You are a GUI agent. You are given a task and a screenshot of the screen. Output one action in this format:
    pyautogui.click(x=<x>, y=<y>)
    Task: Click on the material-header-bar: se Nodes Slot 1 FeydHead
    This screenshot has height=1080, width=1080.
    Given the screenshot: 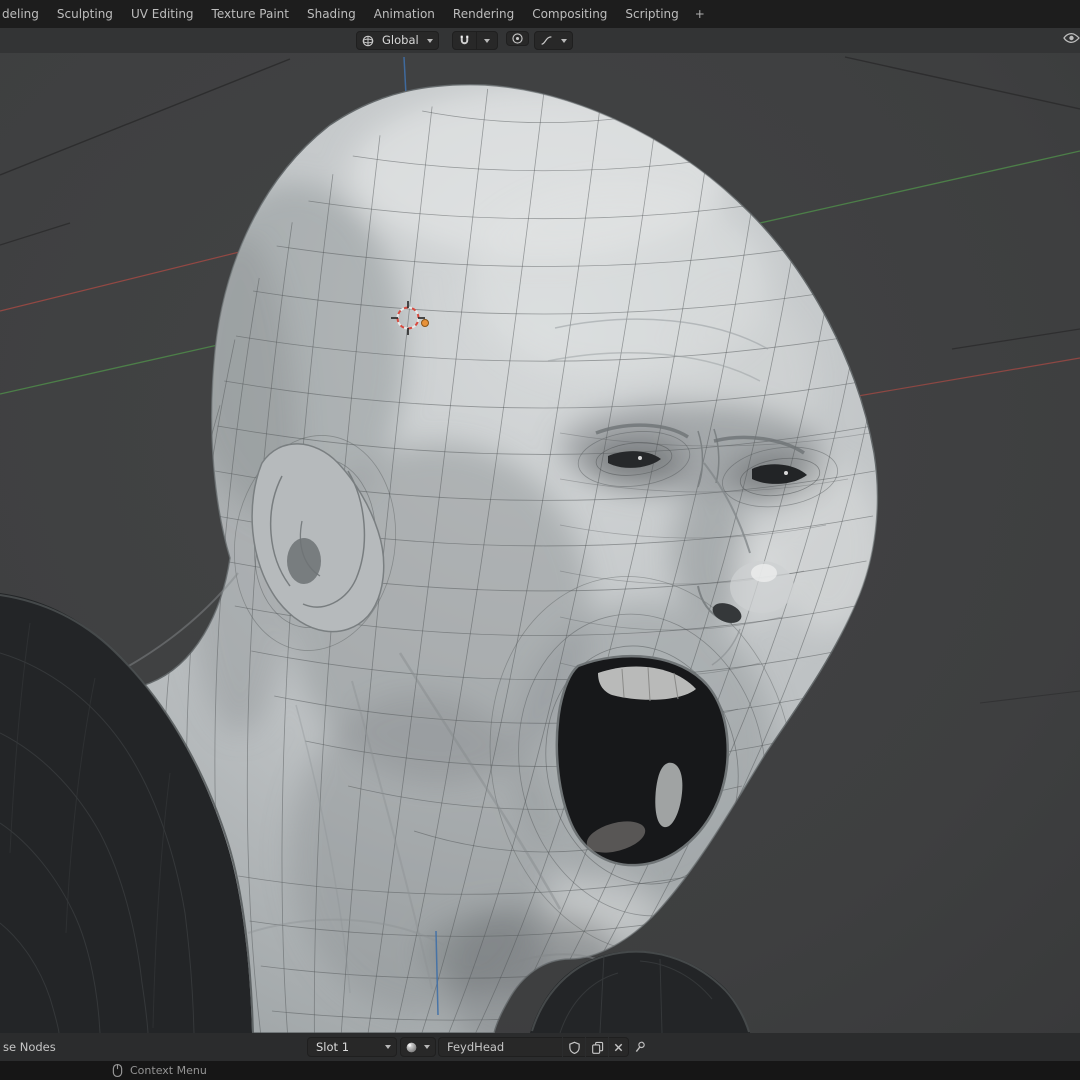 What is the action you would take?
    pyautogui.click(x=540, y=1047)
    